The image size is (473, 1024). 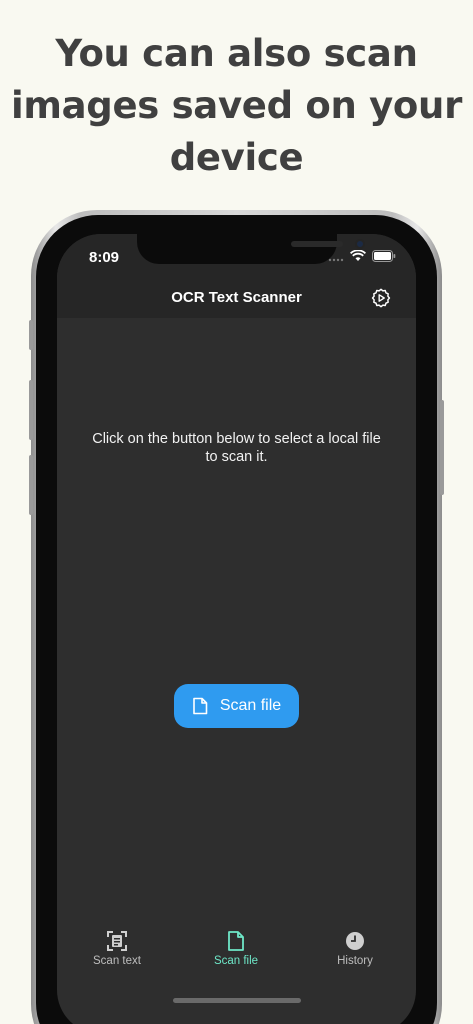 I want to click on phone-power-button, so click(x=442, y=447).